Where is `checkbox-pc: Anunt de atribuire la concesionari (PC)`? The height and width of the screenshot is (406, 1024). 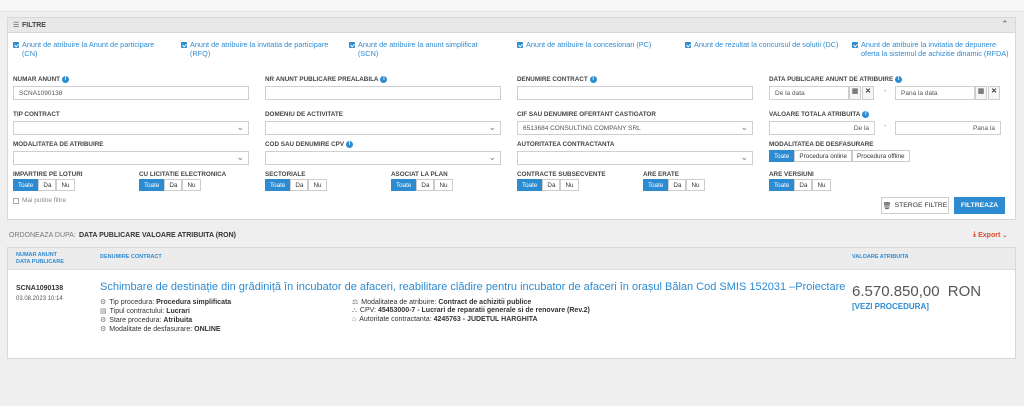
checkbox-pc: Anunt de atribuire la concesionari (PC) is located at coordinates (597, 45).